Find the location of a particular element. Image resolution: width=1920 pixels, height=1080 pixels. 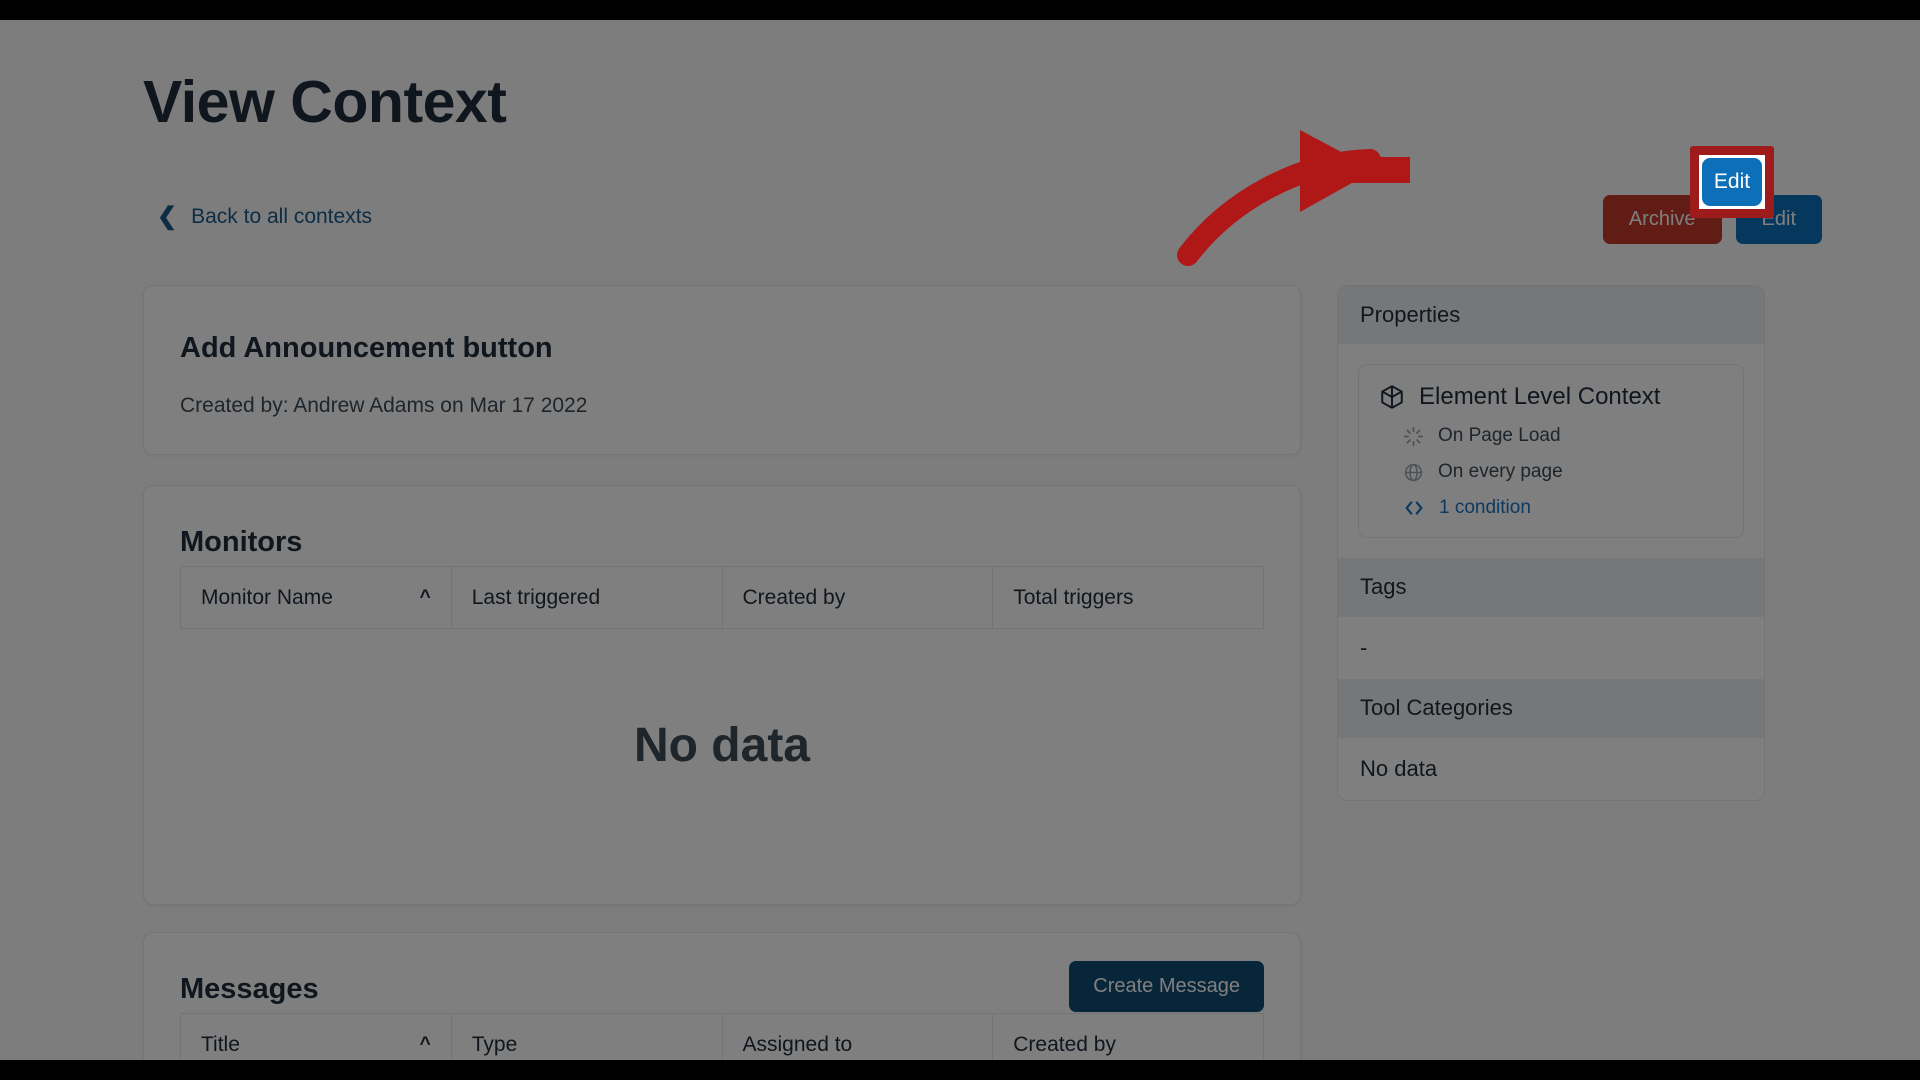

conditions-link: 1 condition is located at coordinates (1485, 508).